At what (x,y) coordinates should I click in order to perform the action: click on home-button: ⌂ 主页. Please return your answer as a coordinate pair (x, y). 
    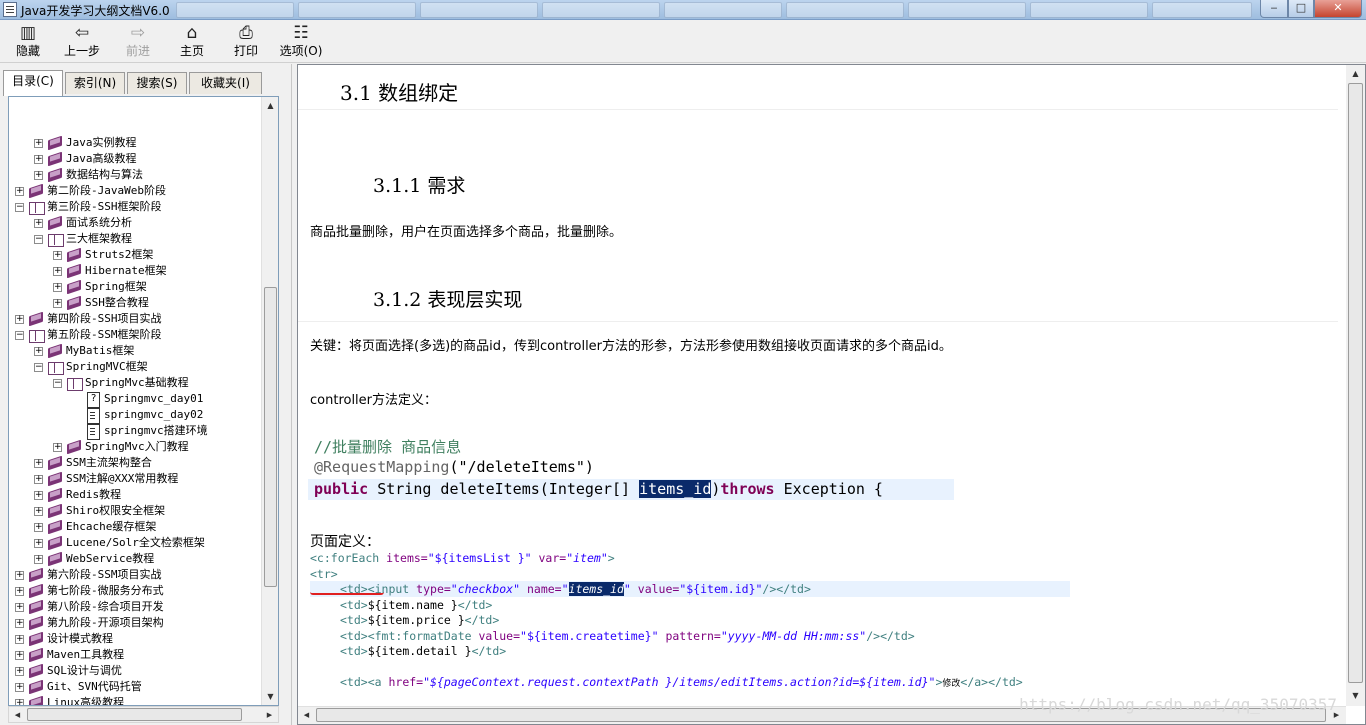
    Looking at the image, I should click on (192, 42).